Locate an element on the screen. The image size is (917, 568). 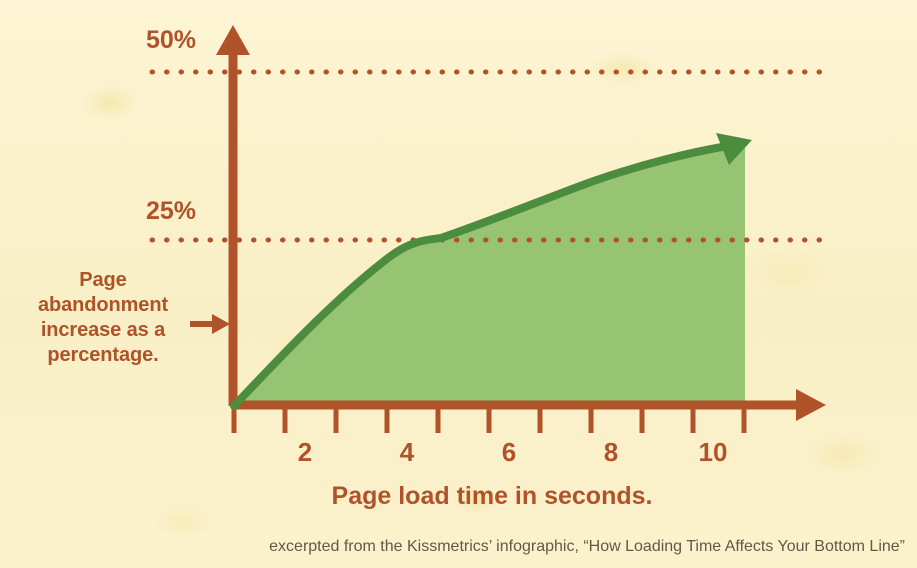
x-tick-label-6: 6 is located at coordinates (509, 452).